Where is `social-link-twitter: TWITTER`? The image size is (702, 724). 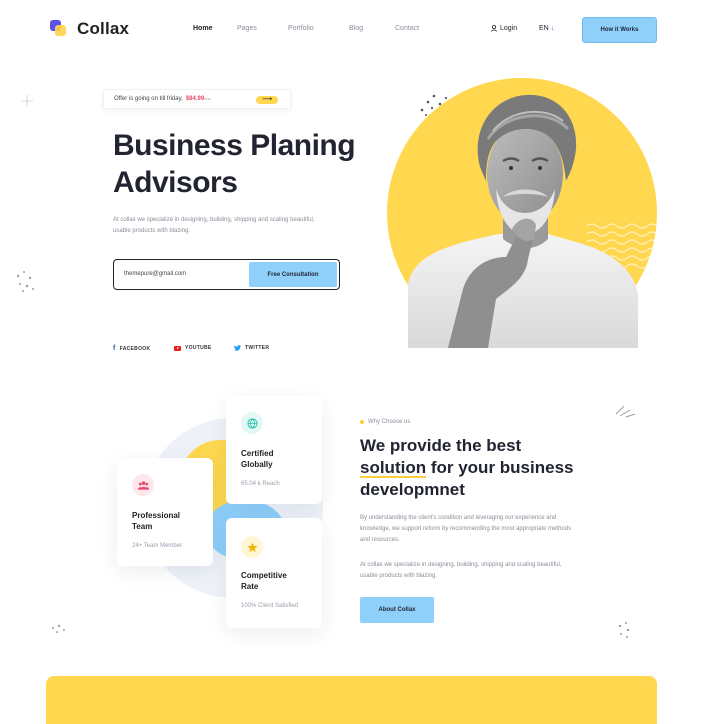 social-link-twitter: TWITTER is located at coordinates (251, 348).